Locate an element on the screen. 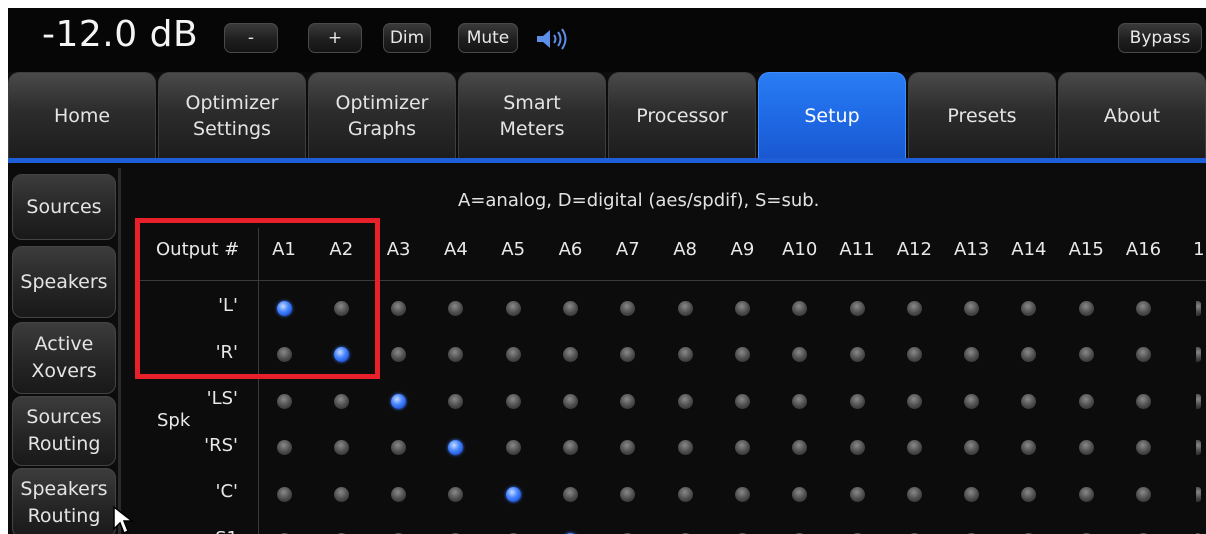 This screenshot has height=534, width=1206. sidebar-item-sources: Sources is located at coordinates (64, 207).